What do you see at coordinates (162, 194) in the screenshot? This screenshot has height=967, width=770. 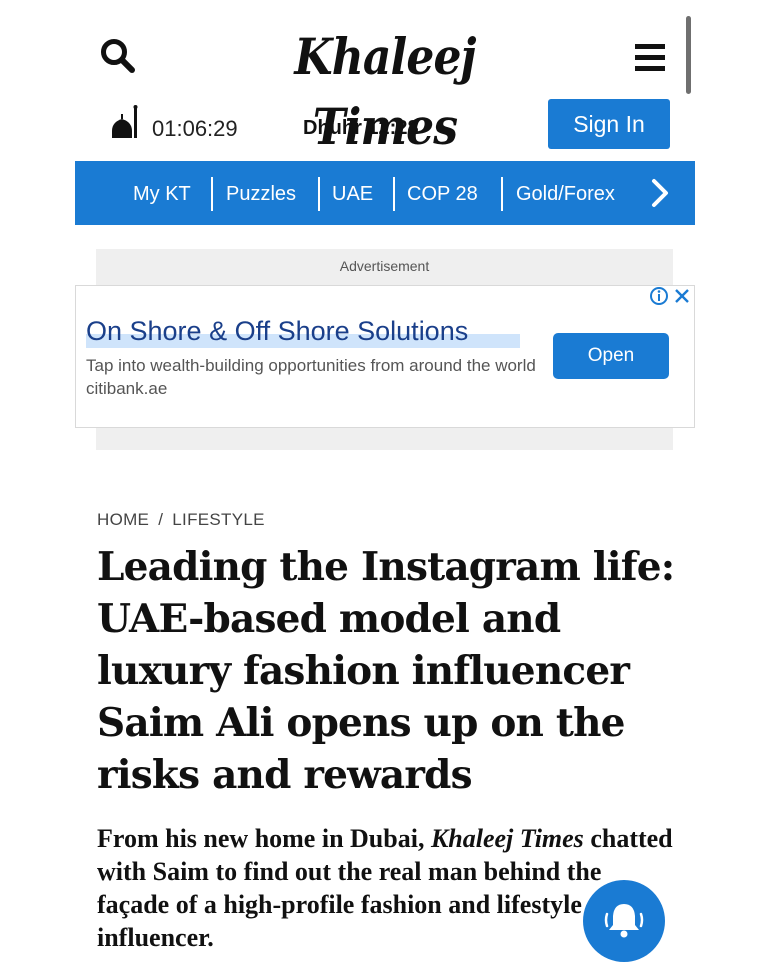 I see `nav-item-my-kt: My KT` at bounding box center [162, 194].